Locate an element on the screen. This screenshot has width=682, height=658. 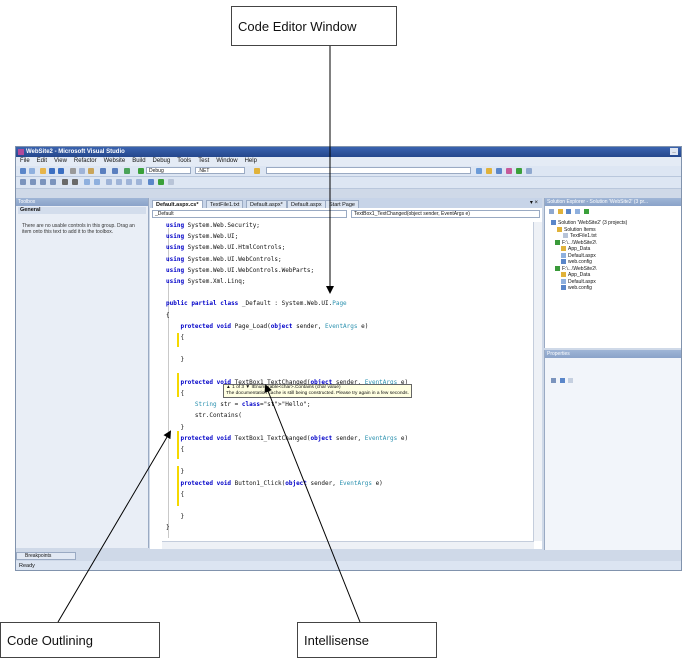
menu-debug: Debug is located at coordinates (162, 161).